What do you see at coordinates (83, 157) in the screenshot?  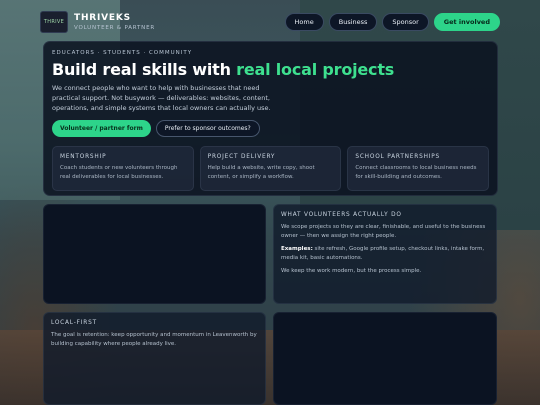 I see `card-title: MENTORSHIP` at bounding box center [83, 157].